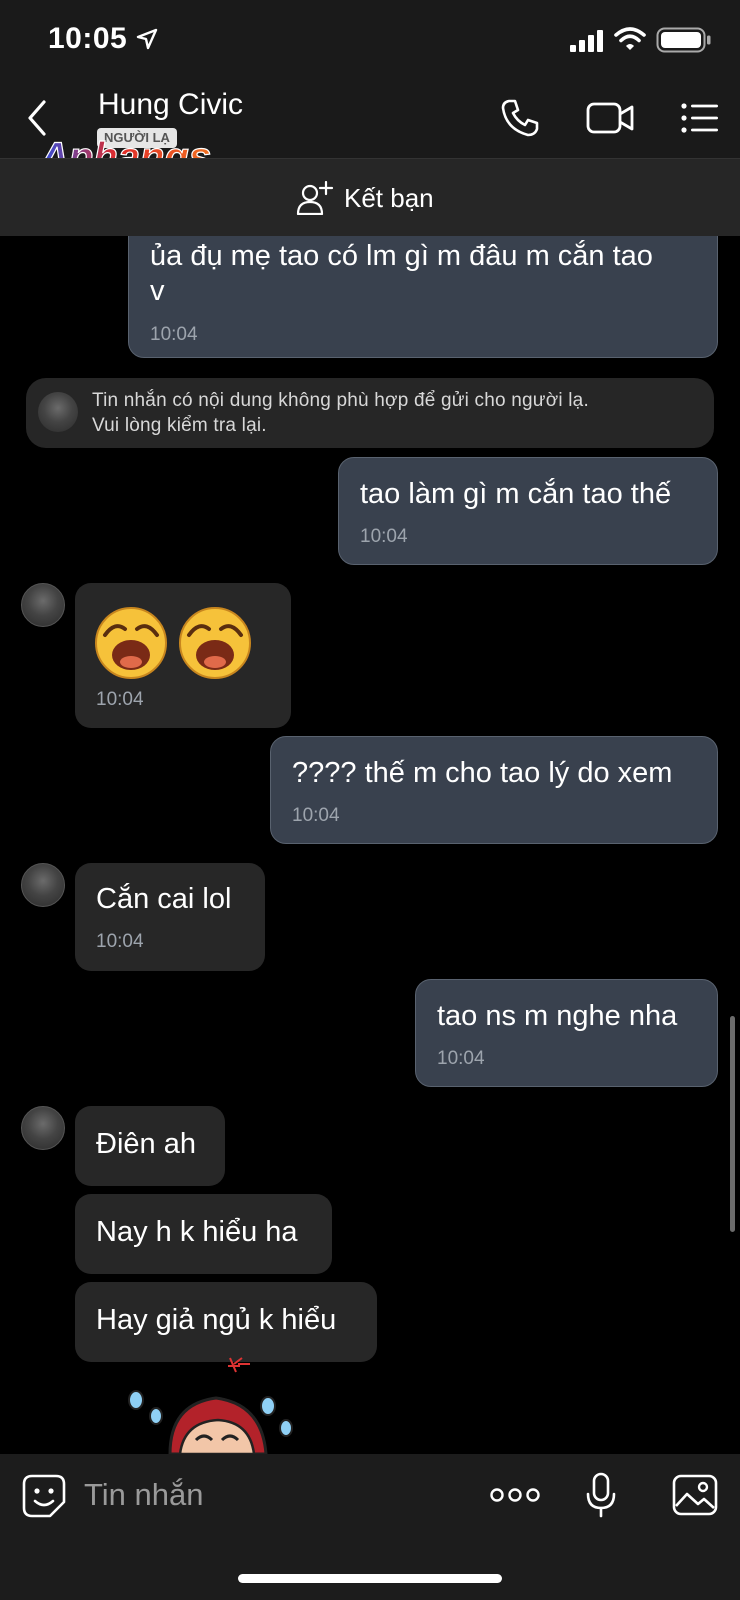 Image resolution: width=740 pixels, height=1600 pixels. What do you see at coordinates (732, 1124) in the screenshot?
I see `scrollbar` at bounding box center [732, 1124].